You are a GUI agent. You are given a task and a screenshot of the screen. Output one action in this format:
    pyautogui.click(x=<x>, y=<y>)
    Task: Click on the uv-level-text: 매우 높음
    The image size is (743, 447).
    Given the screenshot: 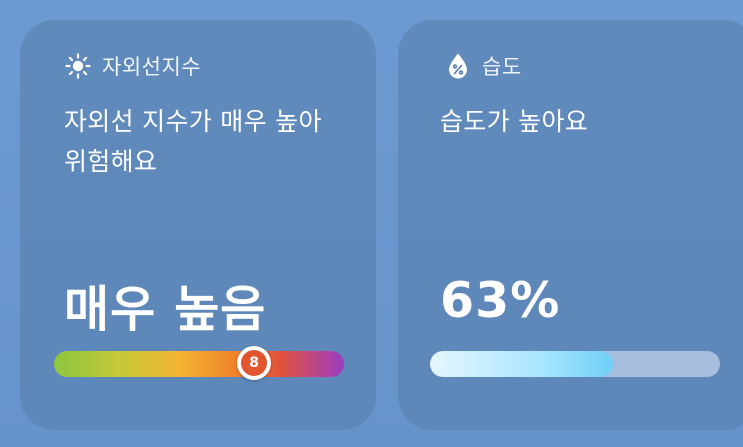 What is the action you would take?
    pyautogui.click(x=165, y=309)
    